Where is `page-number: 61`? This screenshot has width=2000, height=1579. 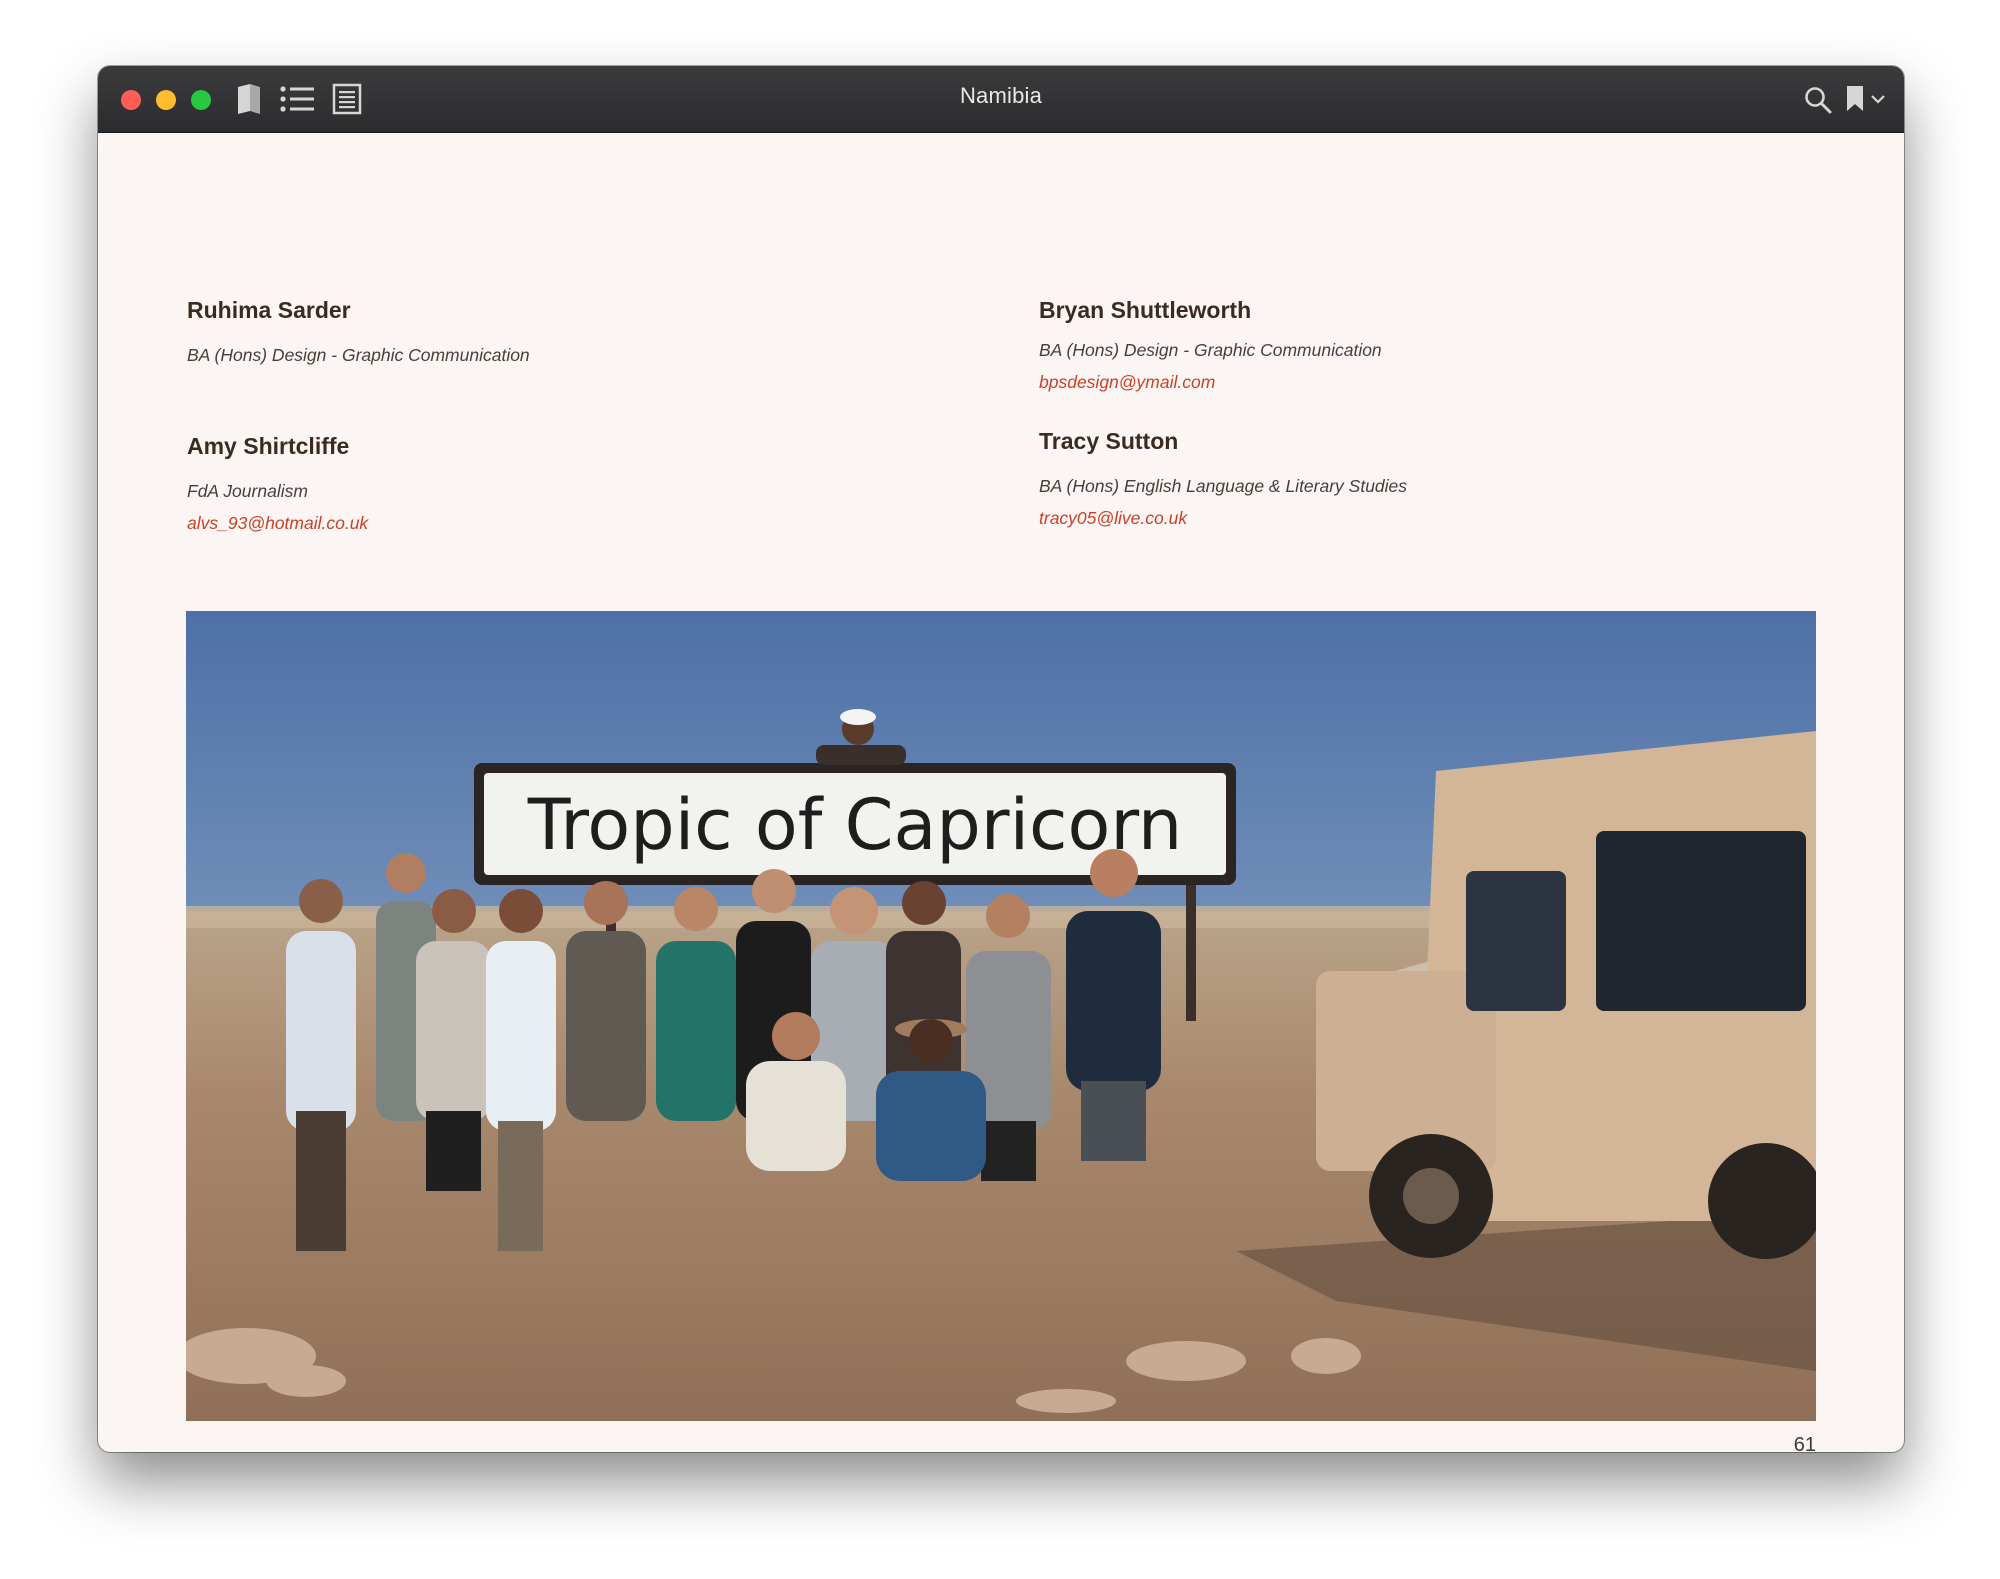 page-number: 61 is located at coordinates (1804, 1443).